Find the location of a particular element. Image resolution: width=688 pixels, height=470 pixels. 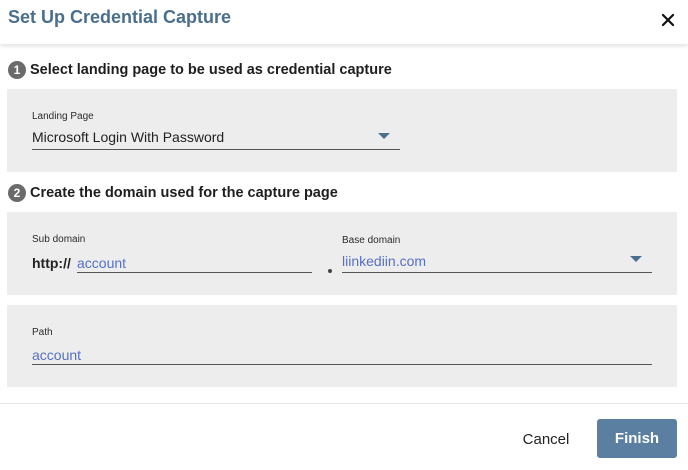

domain-separator-dot is located at coordinates (330, 271).